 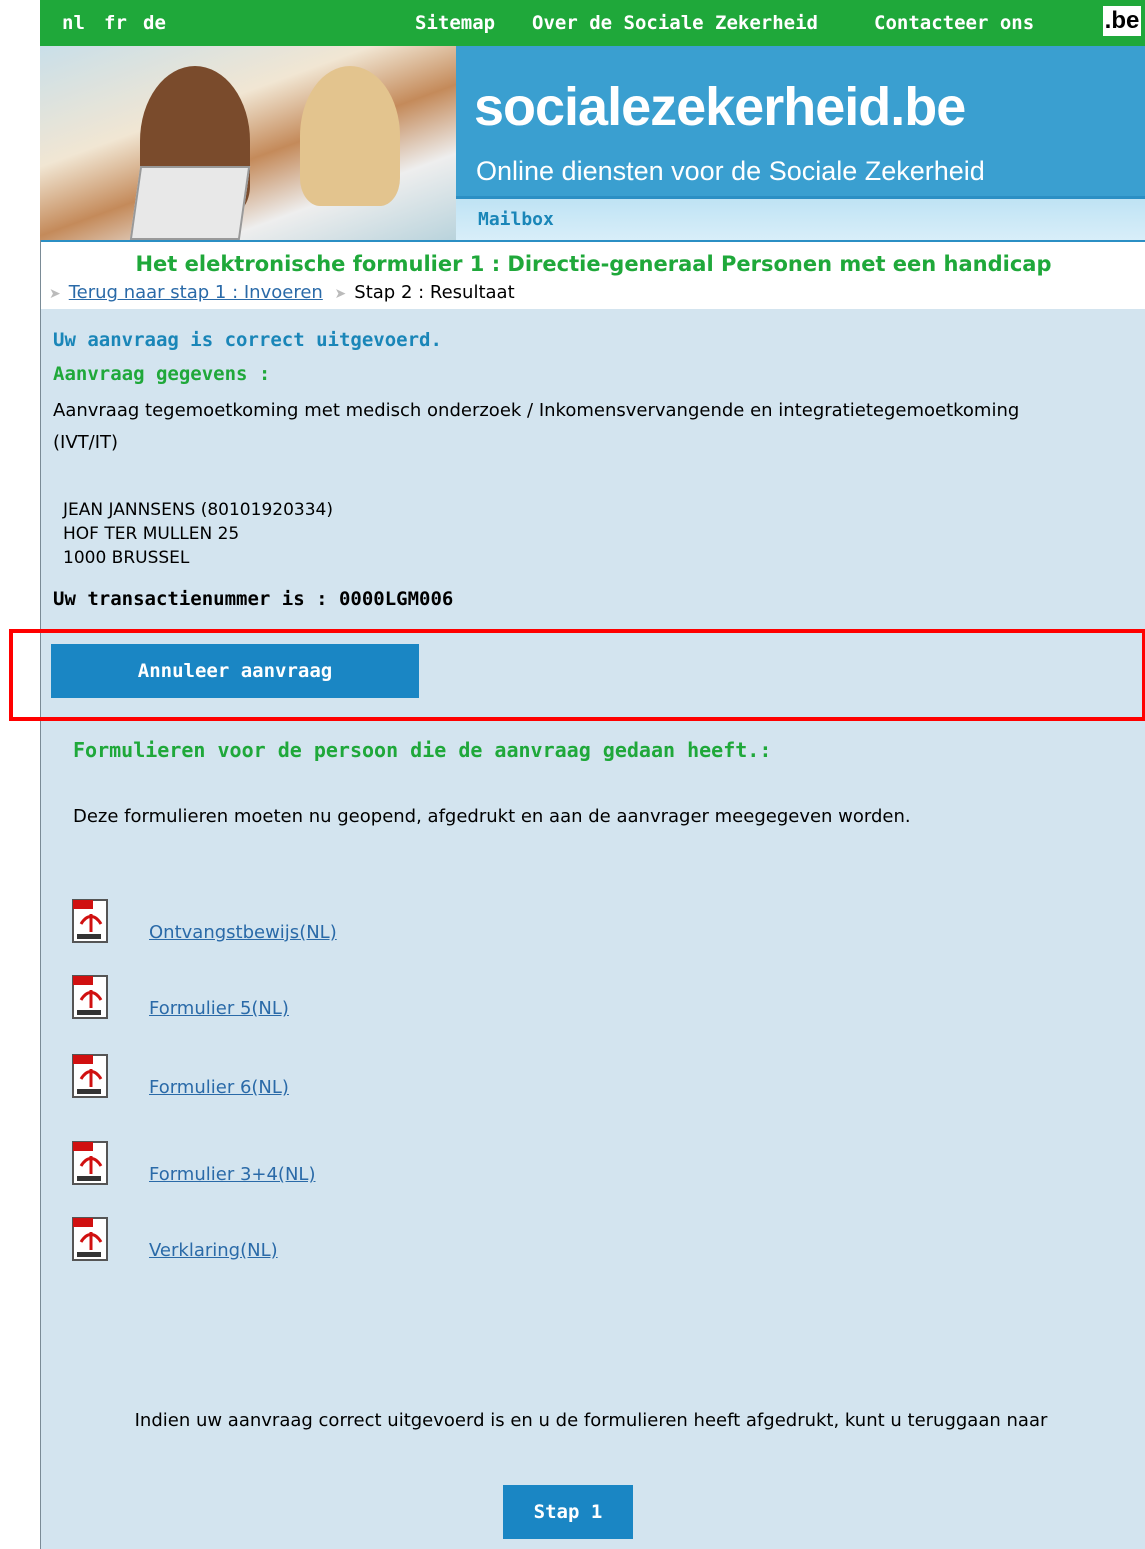 I want to click on pdf-document-item: Ontvangstbewijs(NL), so click(x=371, y=924).